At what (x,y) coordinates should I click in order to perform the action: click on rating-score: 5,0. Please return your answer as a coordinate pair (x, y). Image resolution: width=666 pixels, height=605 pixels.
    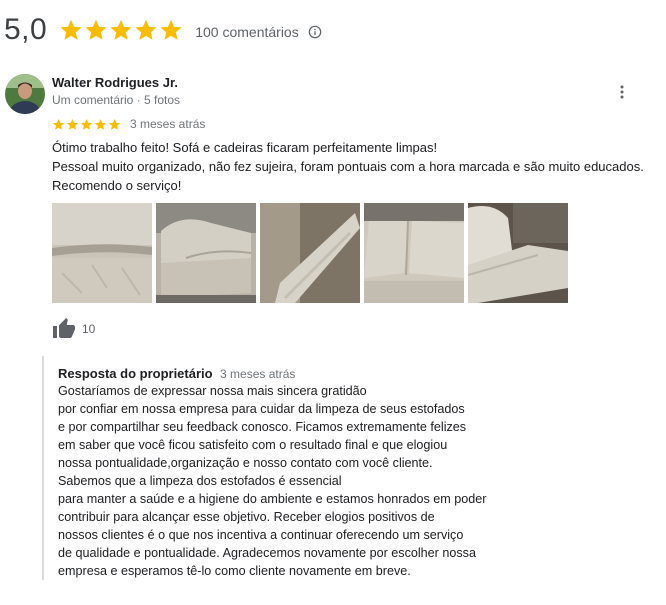
    Looking at the image, I should click on (26, 29).